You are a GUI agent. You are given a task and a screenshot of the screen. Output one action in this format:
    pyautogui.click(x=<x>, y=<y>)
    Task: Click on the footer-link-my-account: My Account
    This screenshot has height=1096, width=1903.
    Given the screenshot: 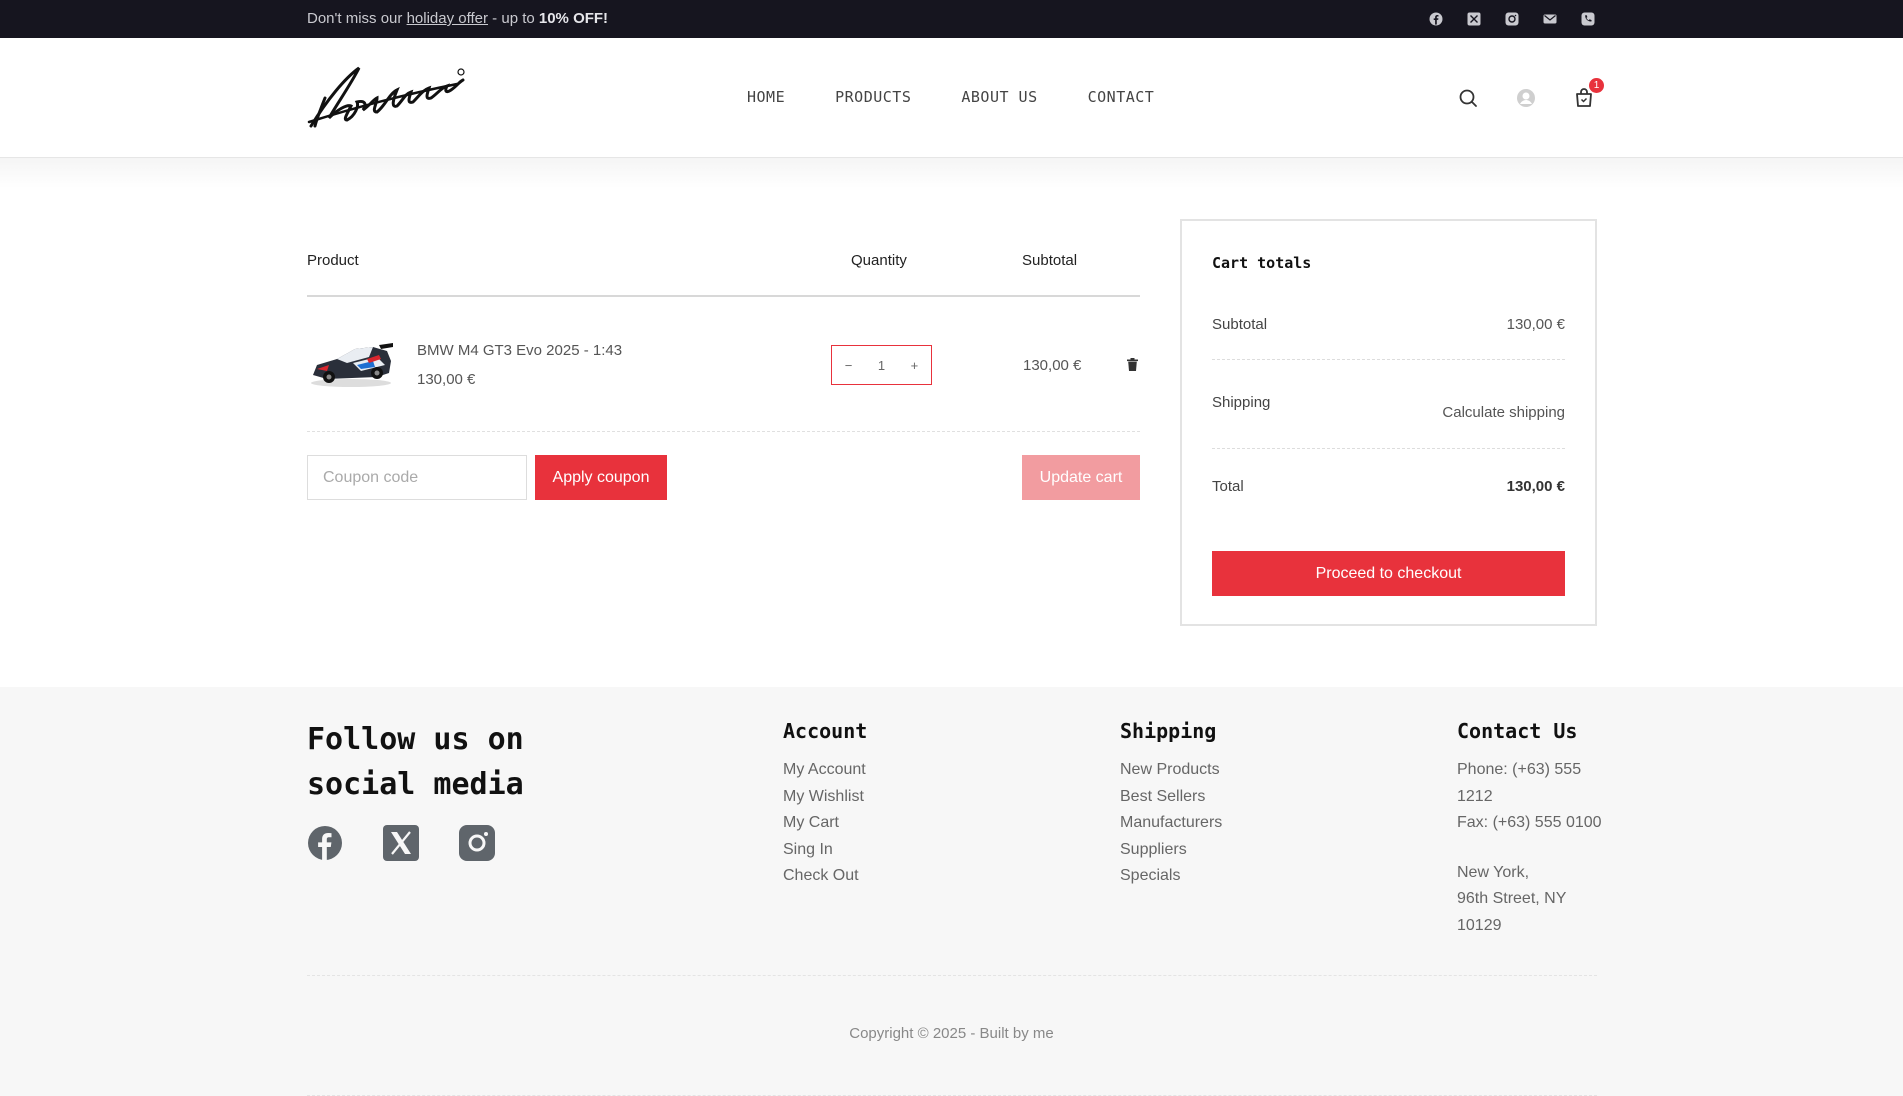 What is the action you would take?
    pyautogui.click(x=825, y=770)
    